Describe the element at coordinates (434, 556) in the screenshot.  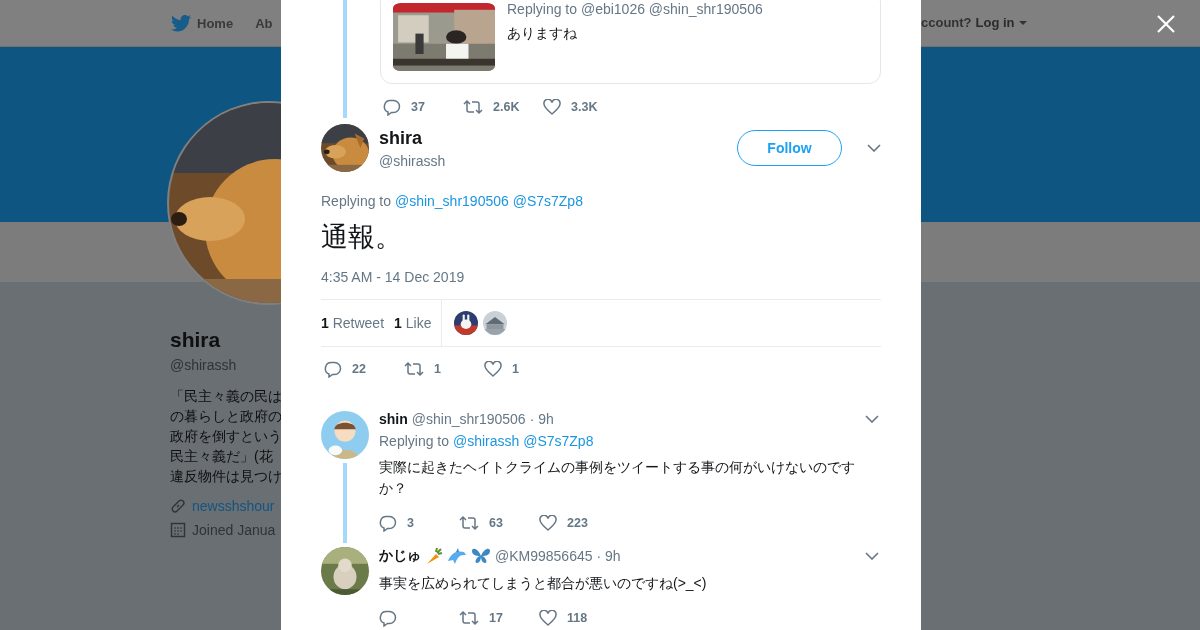
I see `carrot-icon` at that location.